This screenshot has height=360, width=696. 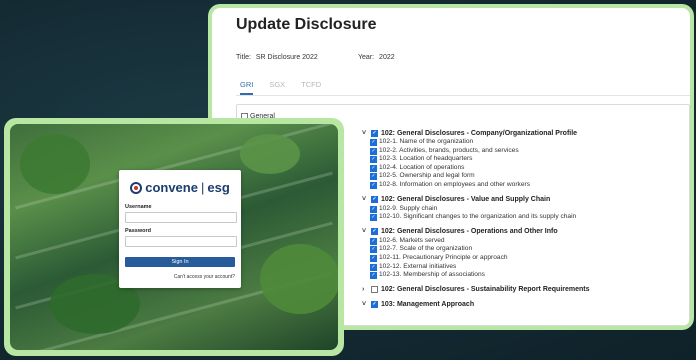 I want to click on item-label: 102-12. External initiatives, so click(x=418, y=266).